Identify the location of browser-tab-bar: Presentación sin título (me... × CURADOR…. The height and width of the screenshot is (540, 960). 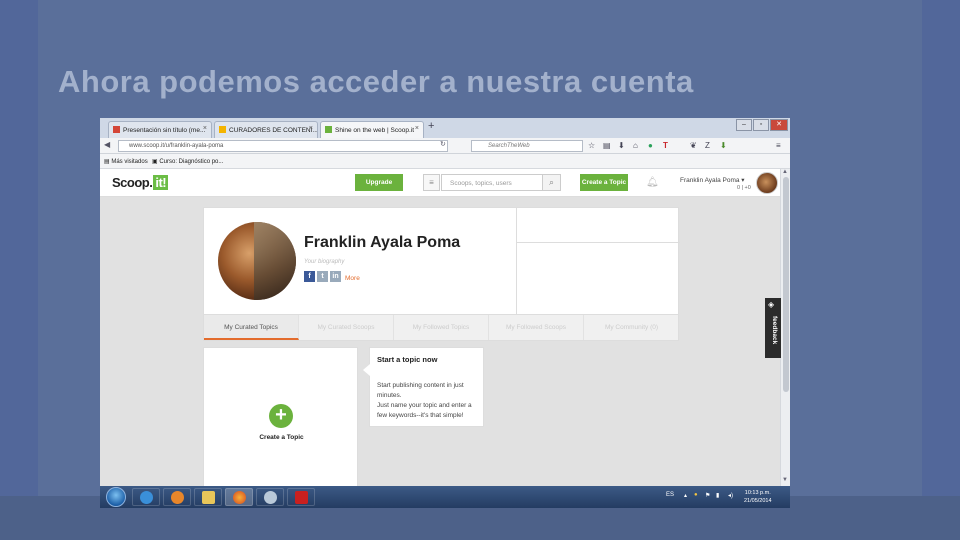
(445, 128).